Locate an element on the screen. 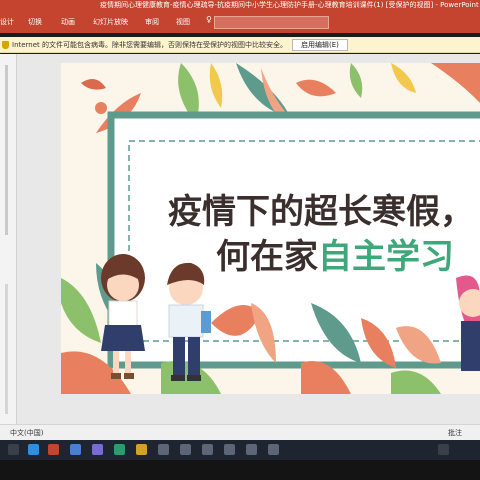  slide-title-highlight: 自主学习 is located at coordinates (386, 257).